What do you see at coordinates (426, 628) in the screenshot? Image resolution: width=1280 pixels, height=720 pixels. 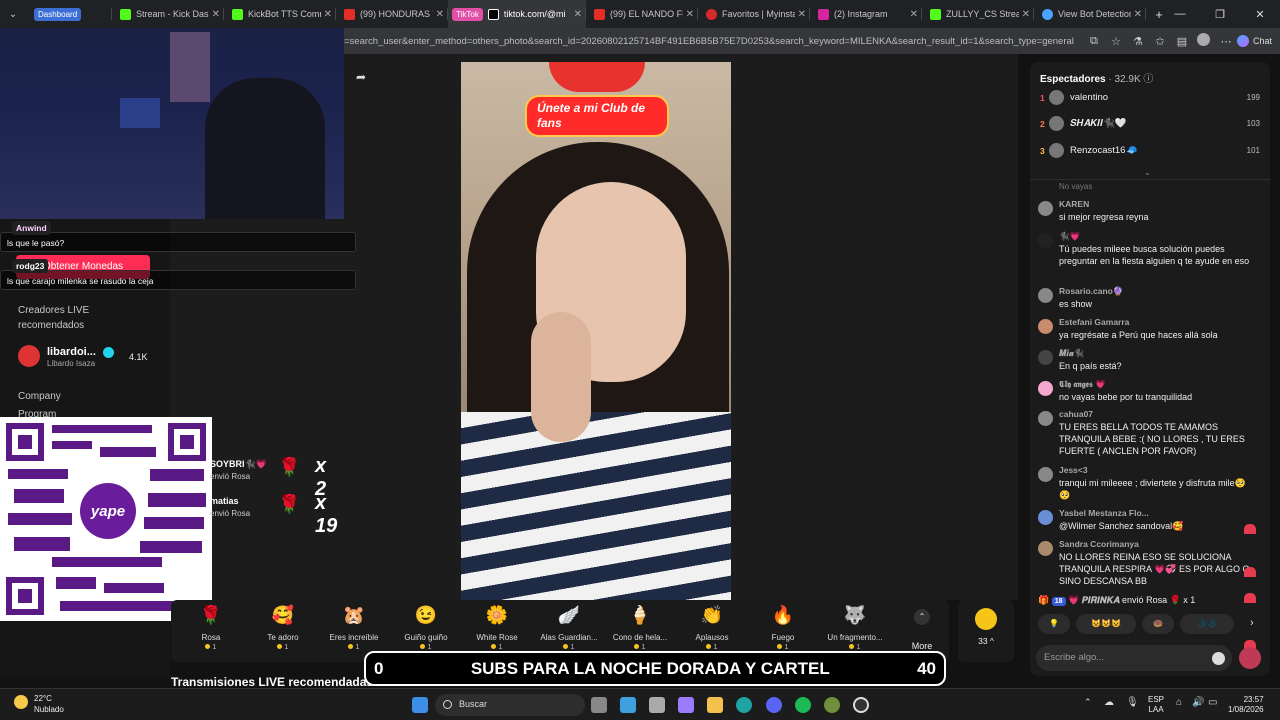 I see `gift-item-guino: 😉 Guiño guiño 1` at bounding box center [426, 628].